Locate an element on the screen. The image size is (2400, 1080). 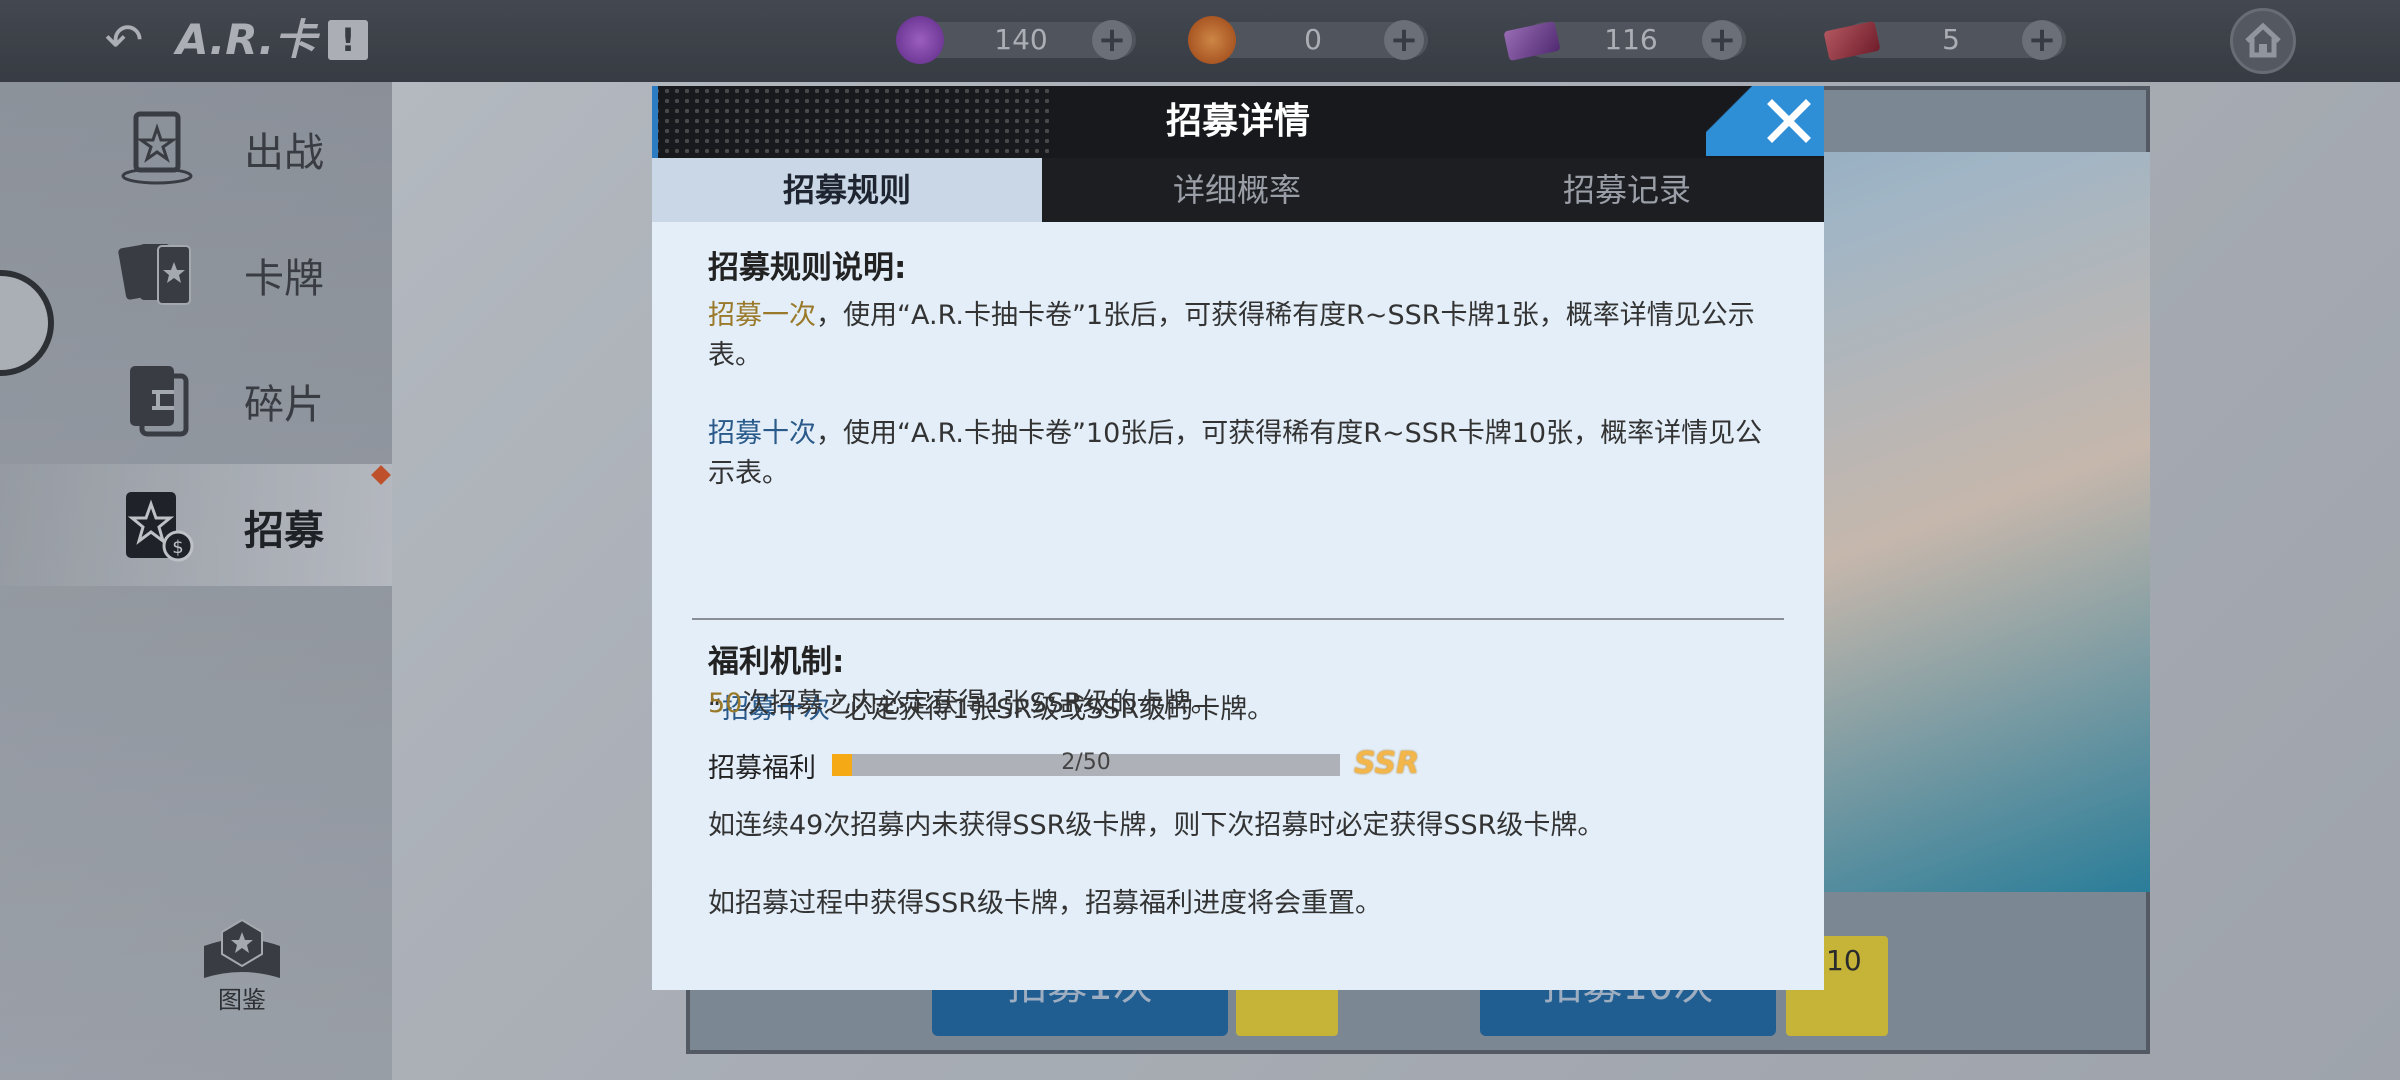
tab-rules: 招募规则 is located at coordinates (847, 190).